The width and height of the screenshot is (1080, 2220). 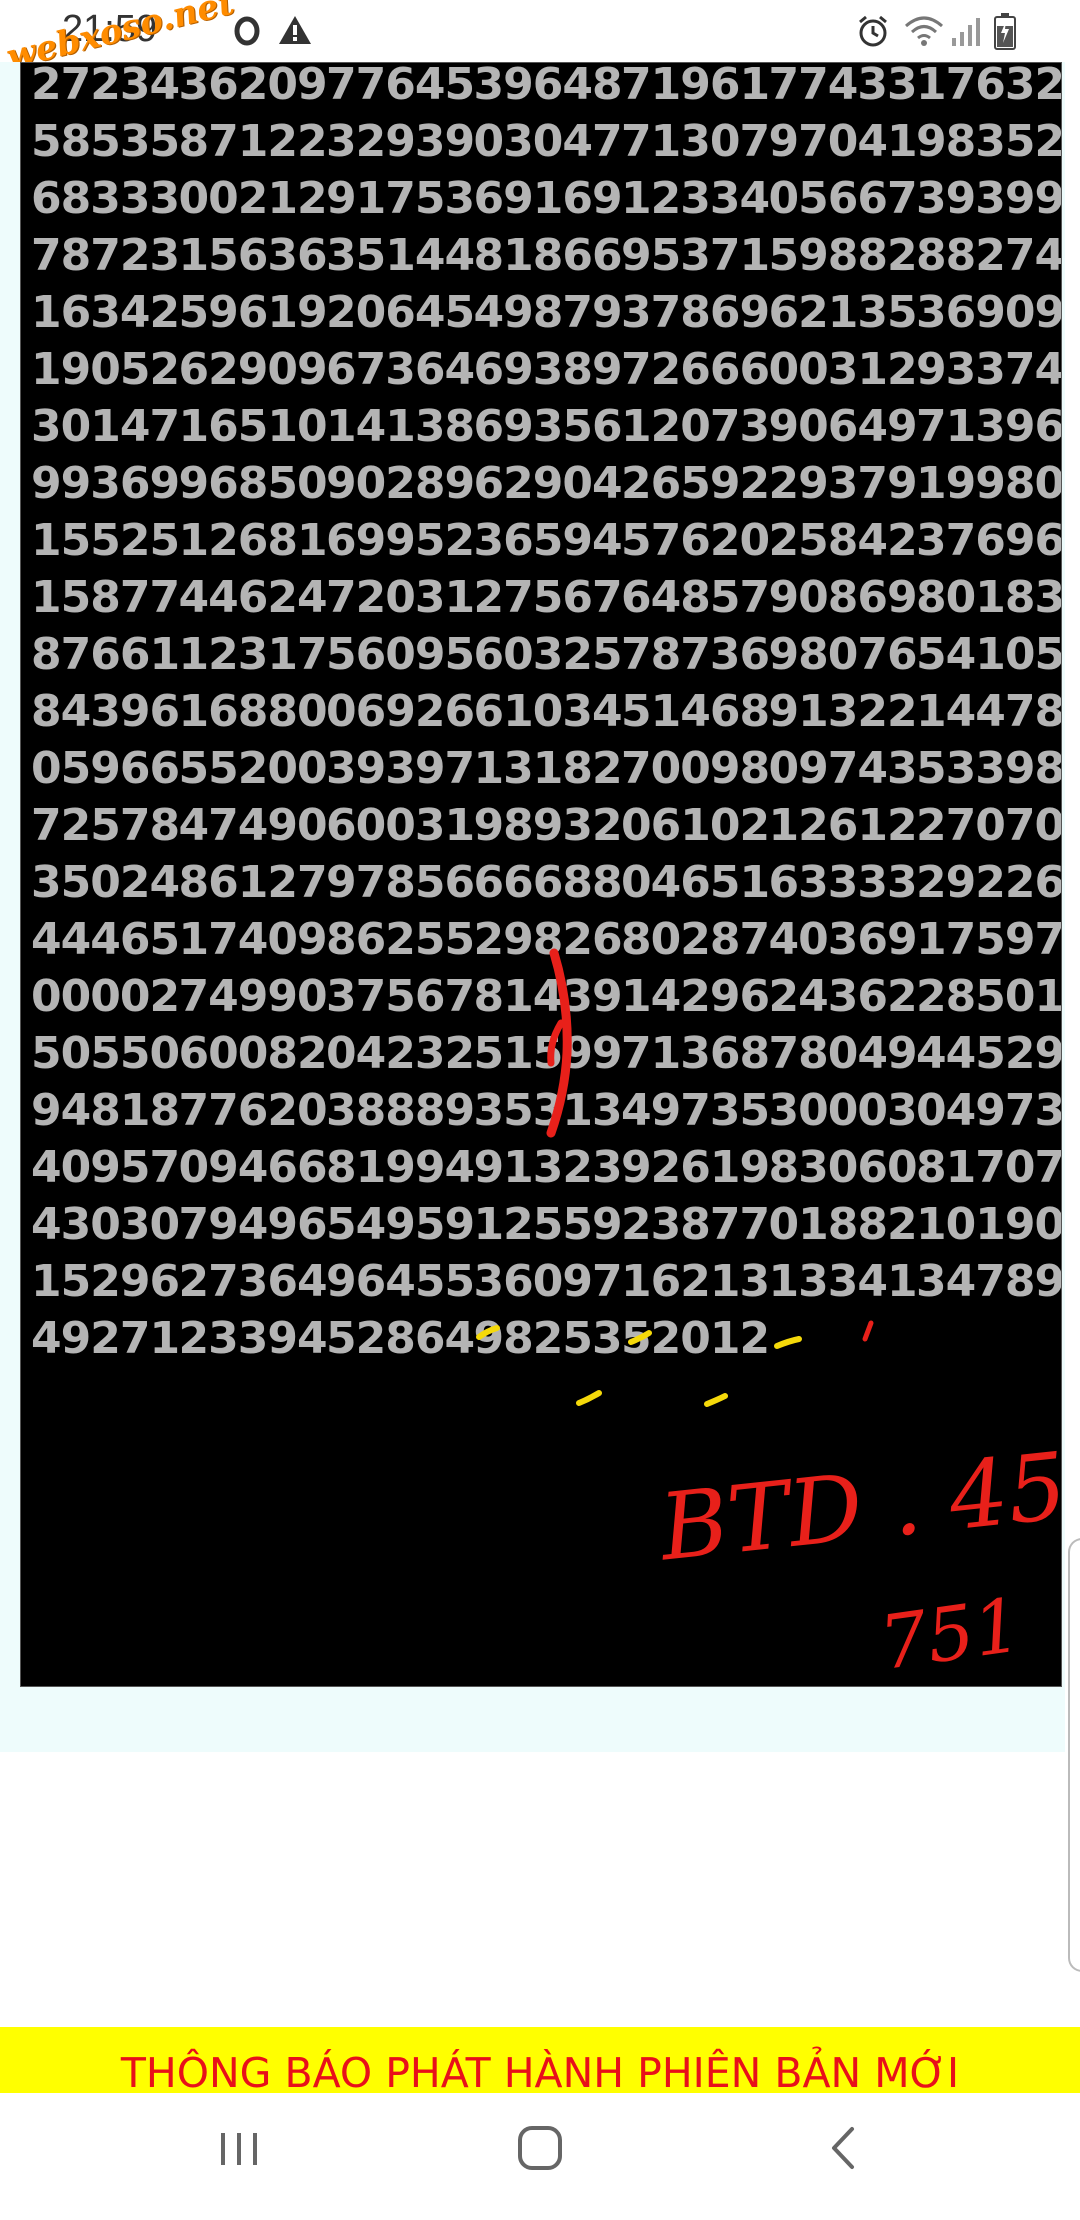 What do you see at coordinates (695, 426) in the screenshot?
I see `number-cell: 12073` at bounding box center [695, 426].